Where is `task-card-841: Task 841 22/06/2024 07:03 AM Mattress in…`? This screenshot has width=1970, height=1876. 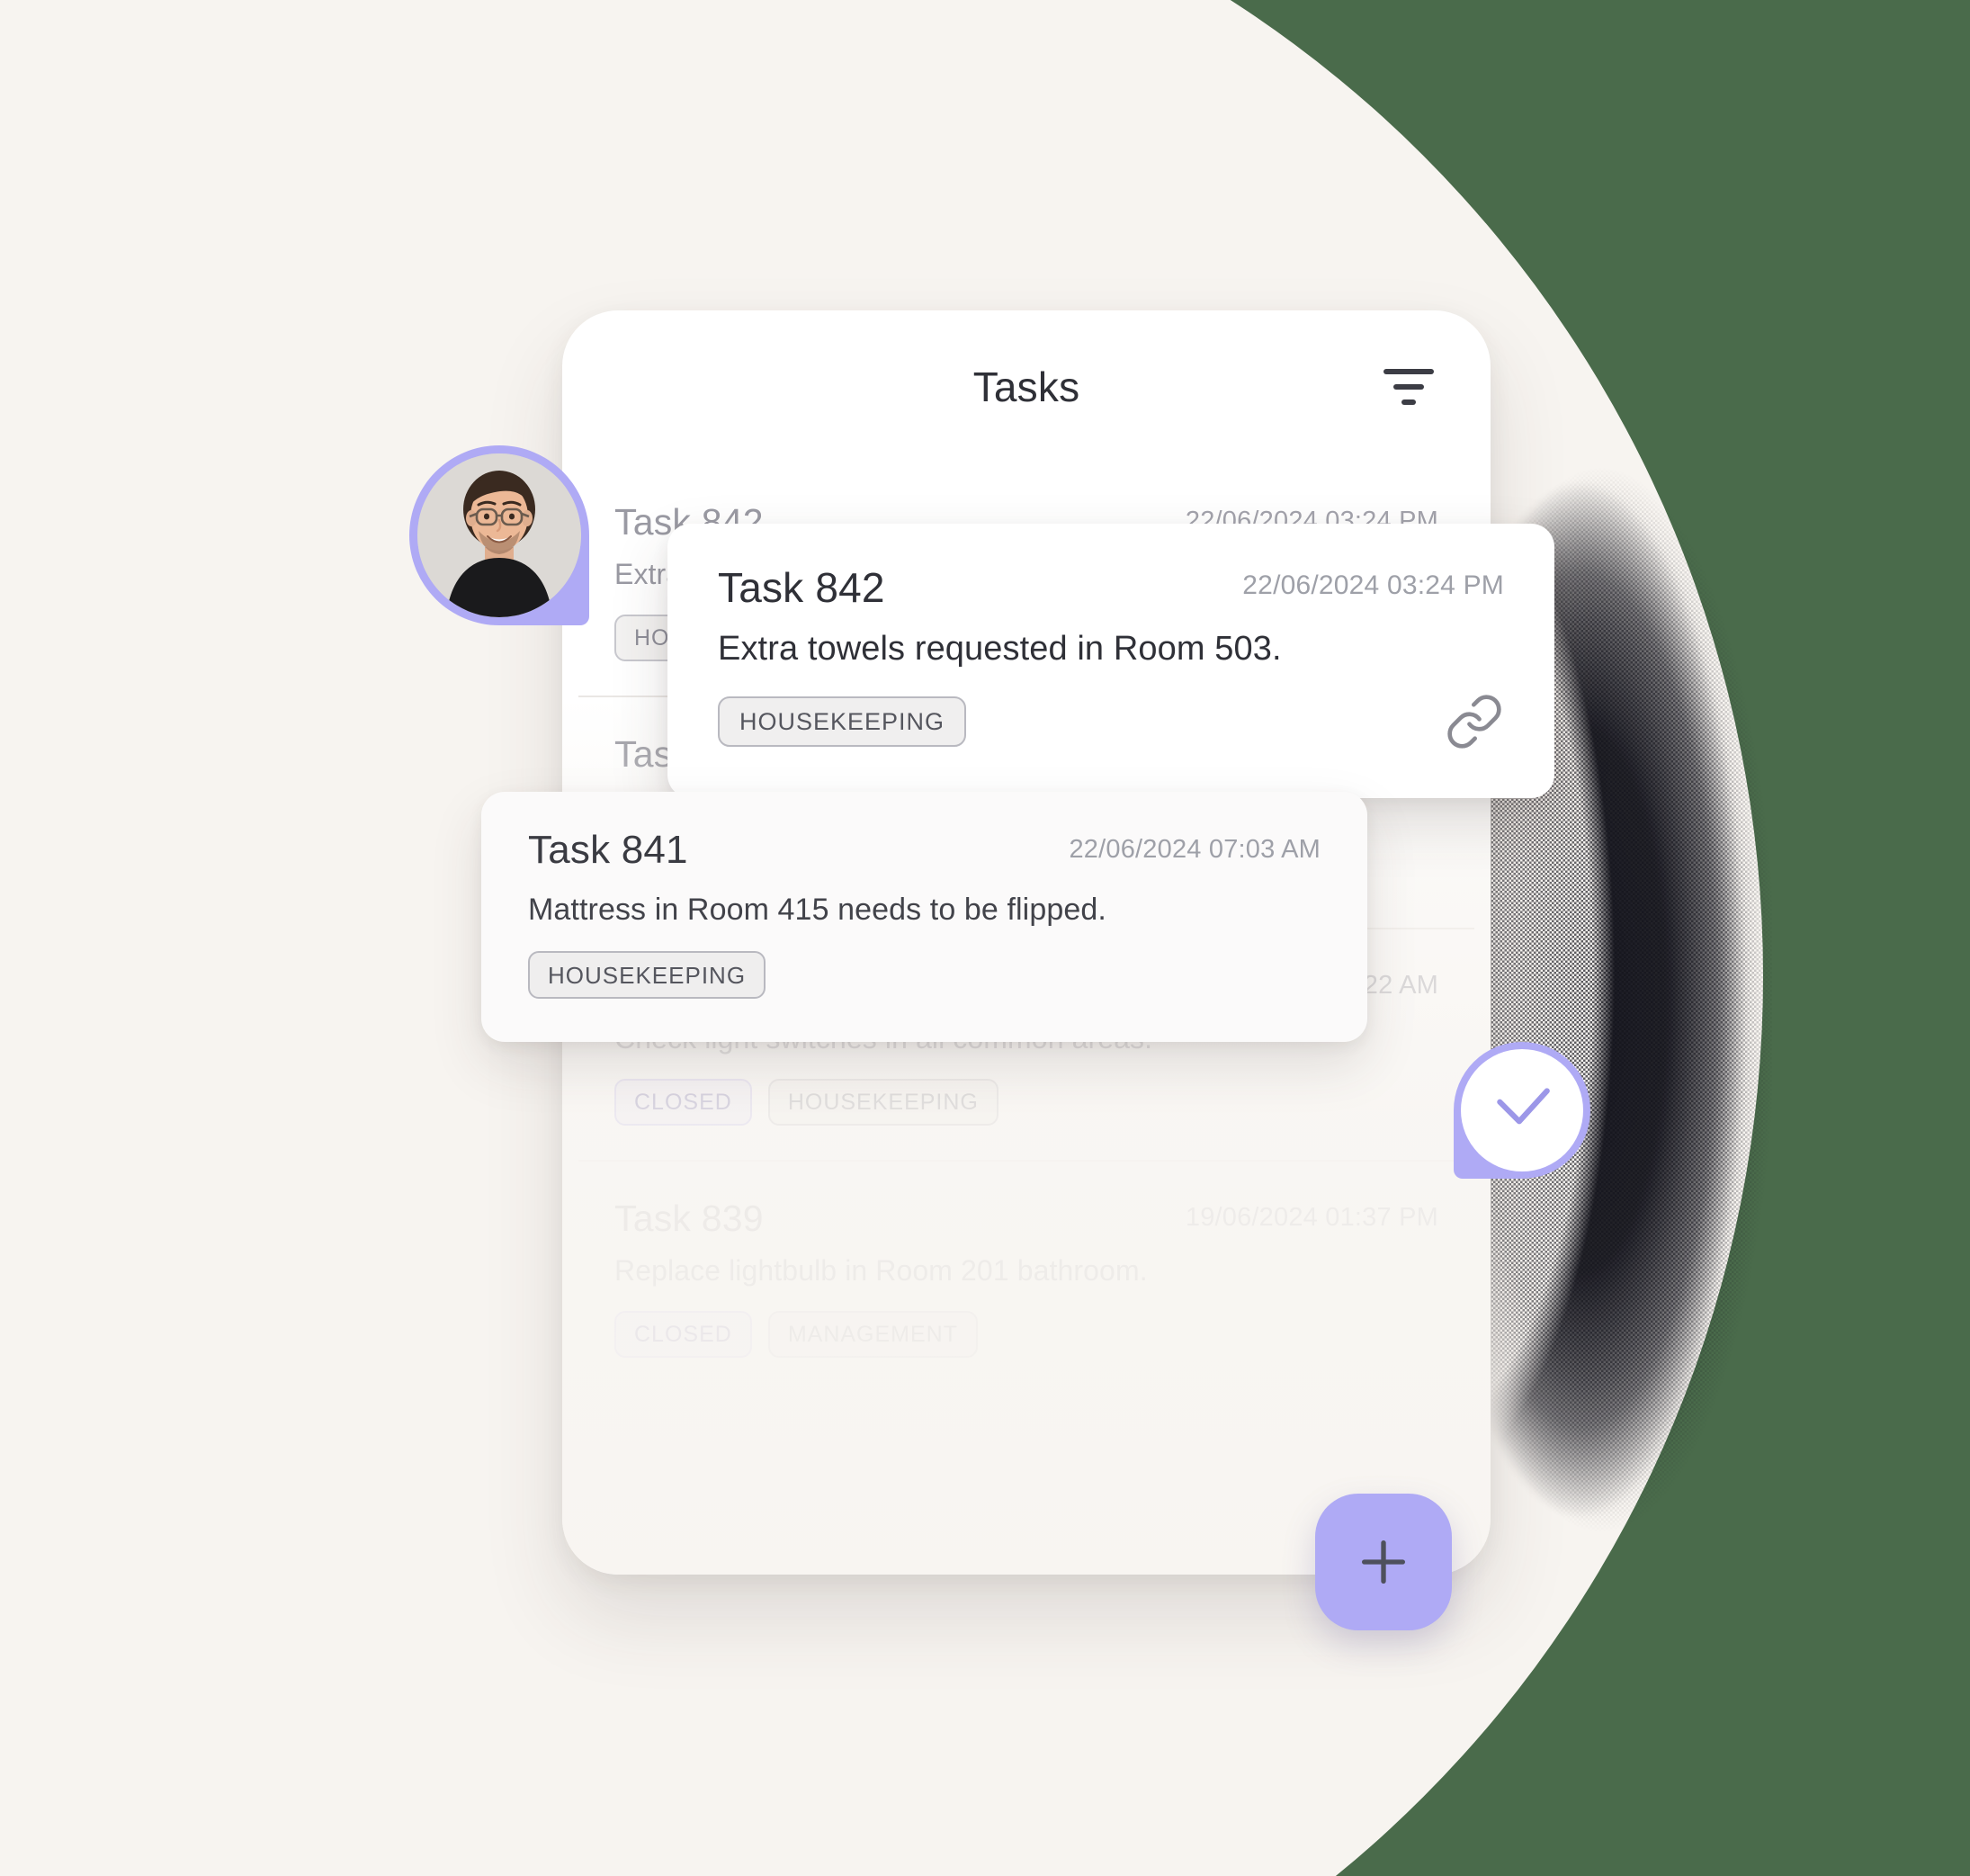
task-card-841: Task 841 22/06/2024 07:03 AM Mattress in… is located at coordinates (924, 917).